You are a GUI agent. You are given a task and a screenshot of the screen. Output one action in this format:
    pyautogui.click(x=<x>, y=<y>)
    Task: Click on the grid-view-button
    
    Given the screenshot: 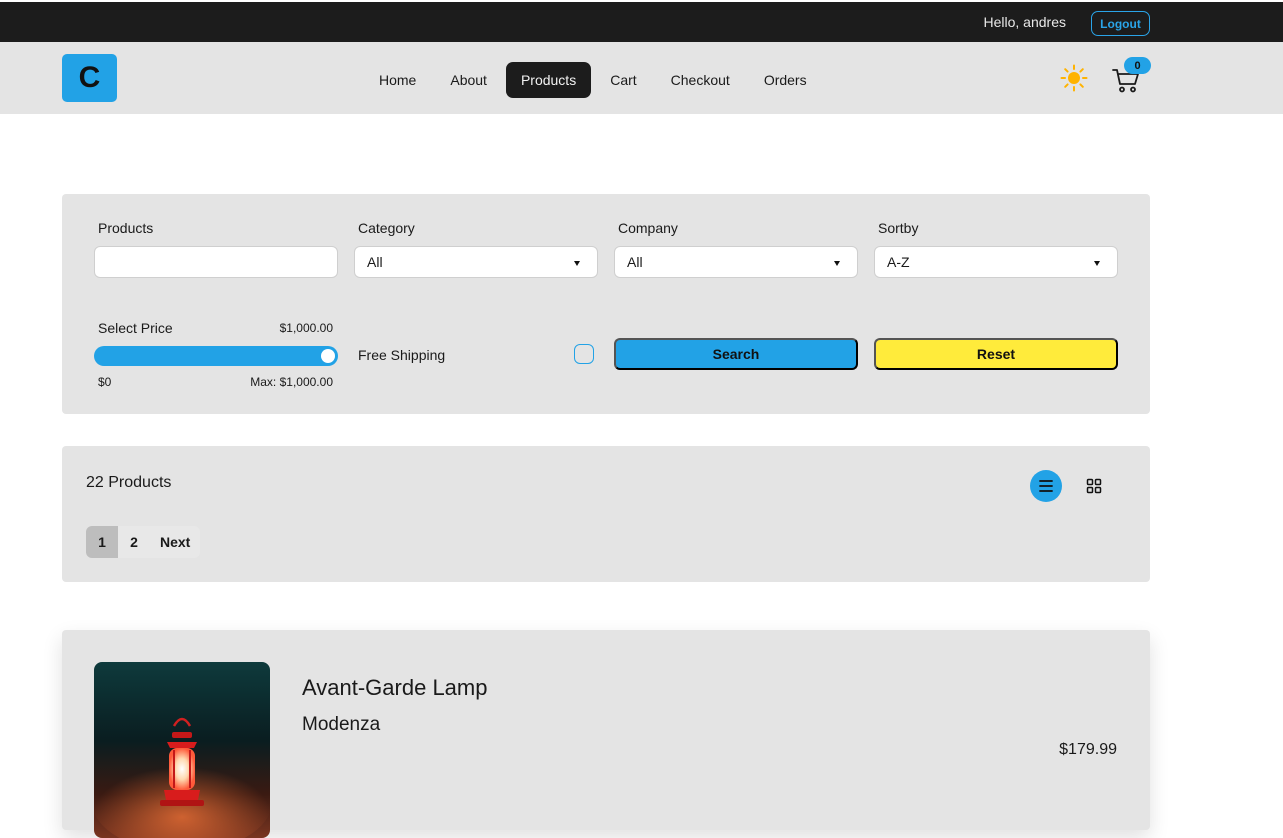 What is the action you would take?
    pyautogui.click(x=1094, y=486)
    